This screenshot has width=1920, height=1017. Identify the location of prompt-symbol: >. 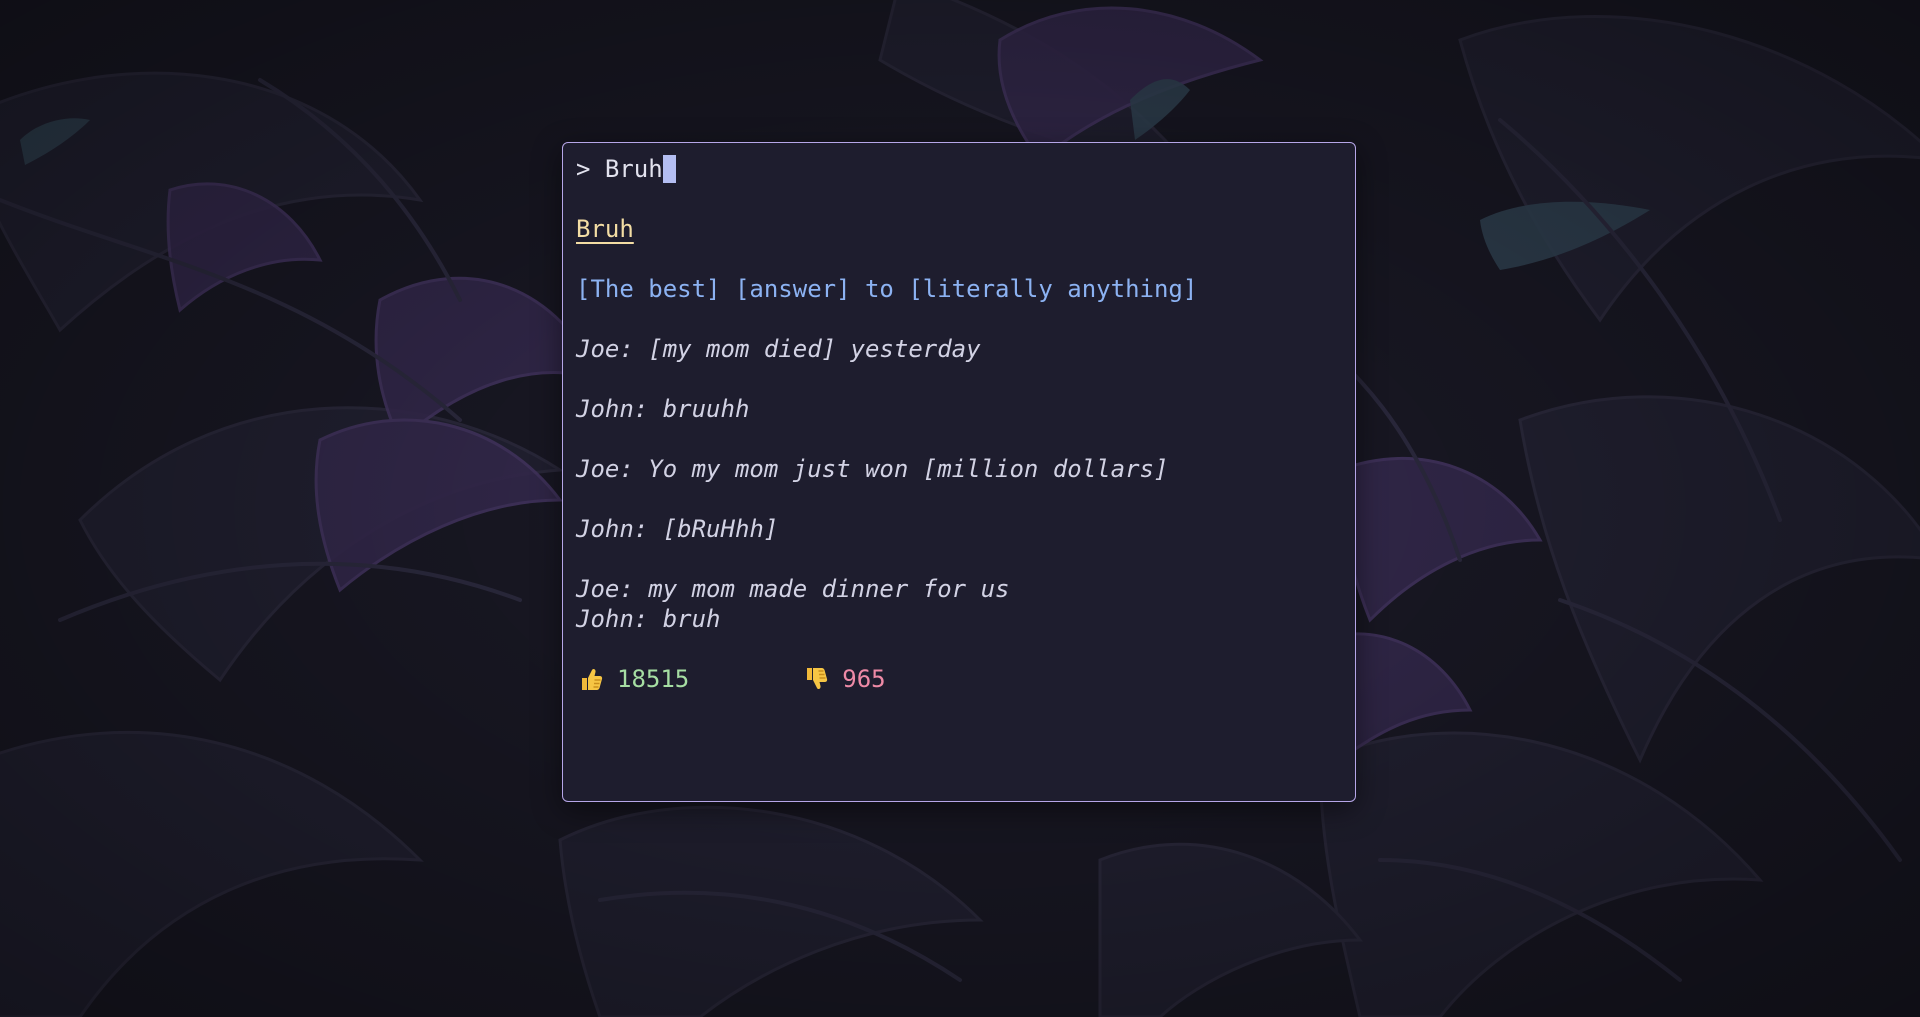
(583, 169).